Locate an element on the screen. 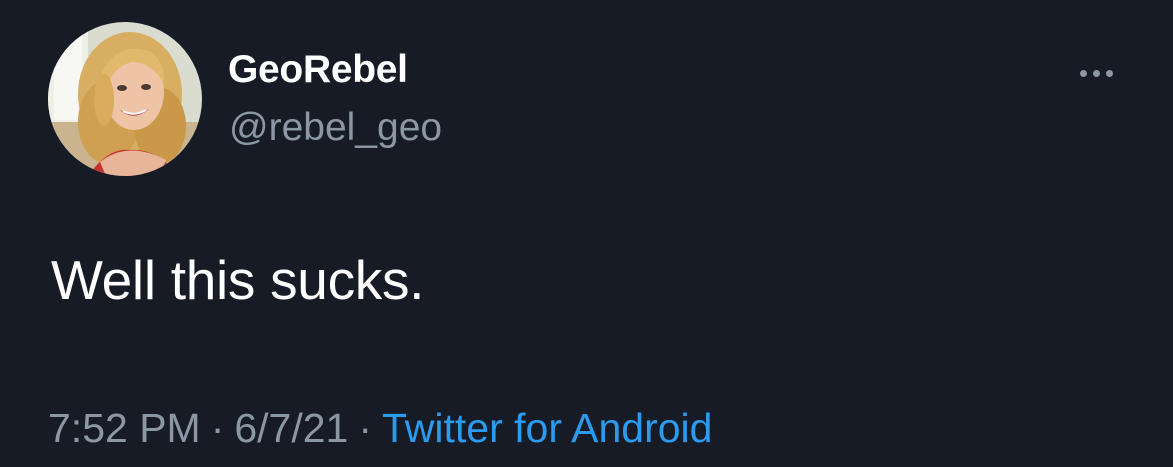 The width and height of the screenshot is (1173, 467). tweet-meta: 7:52 PM · 6/7/21 · Twitter for Android is located at coordinates (380, 428).